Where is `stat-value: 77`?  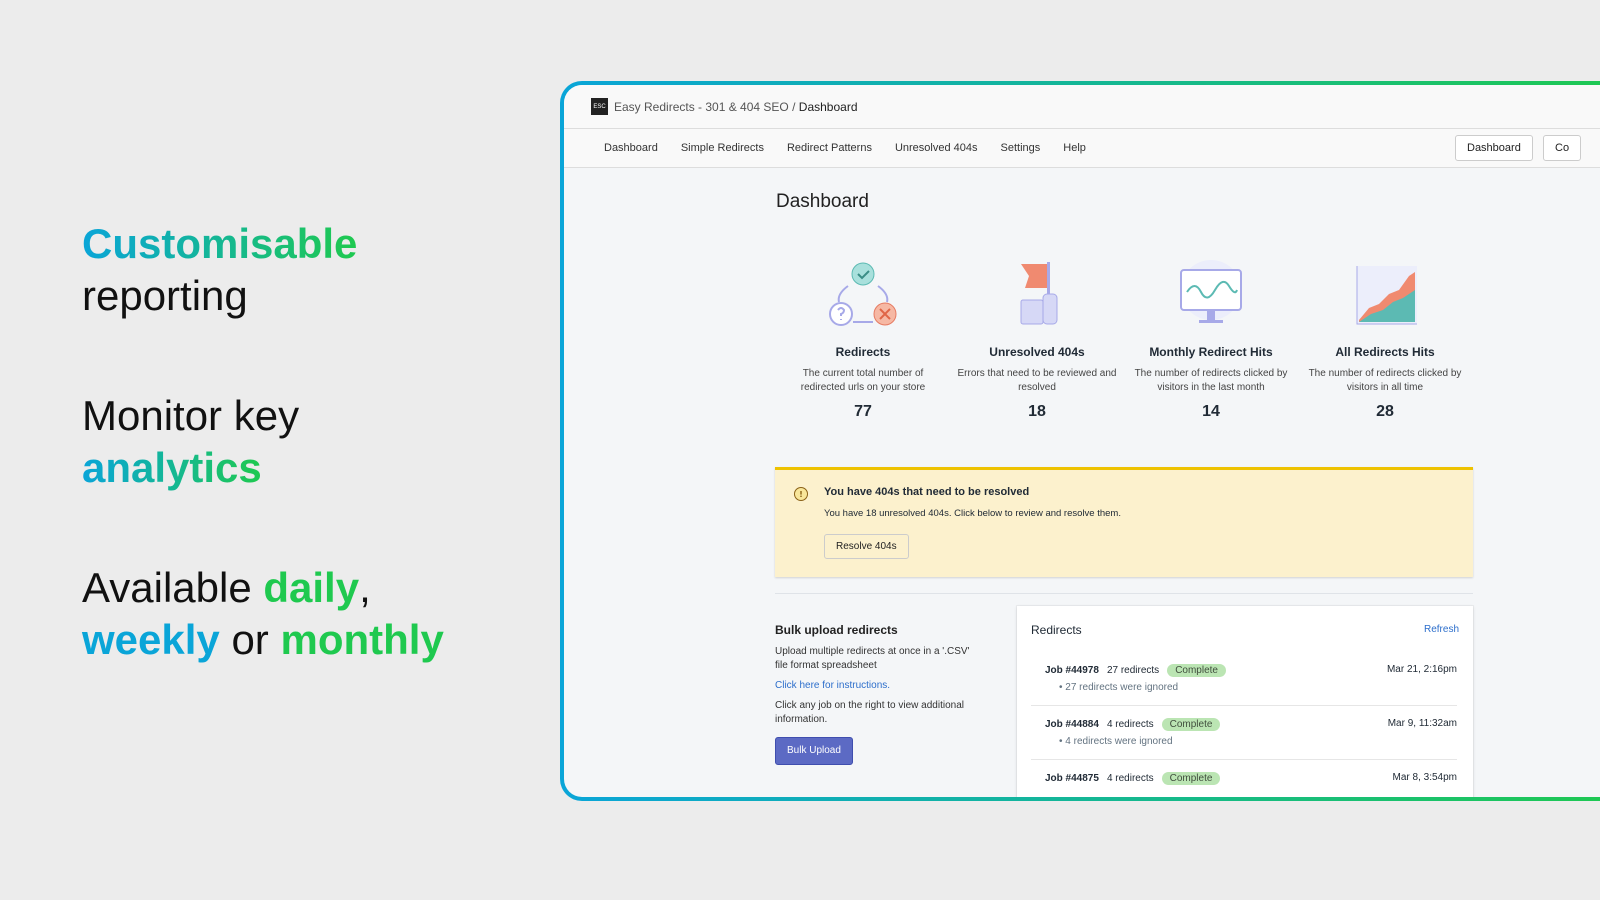 stat-value: 77 is located at coordinates (863, 411).